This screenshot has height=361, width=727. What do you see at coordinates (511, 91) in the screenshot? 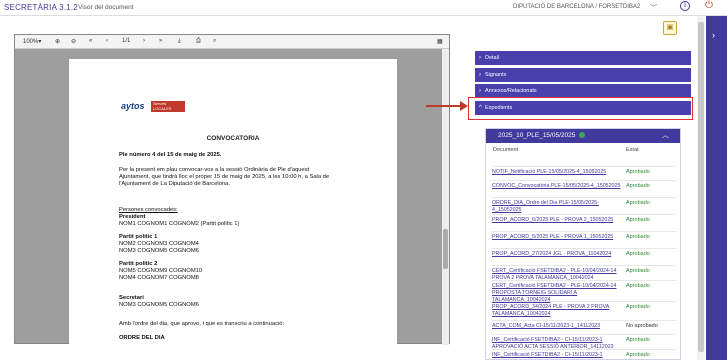
I see `accordion-label: Annexos/Relacionats` at bounding box center [511, 91].